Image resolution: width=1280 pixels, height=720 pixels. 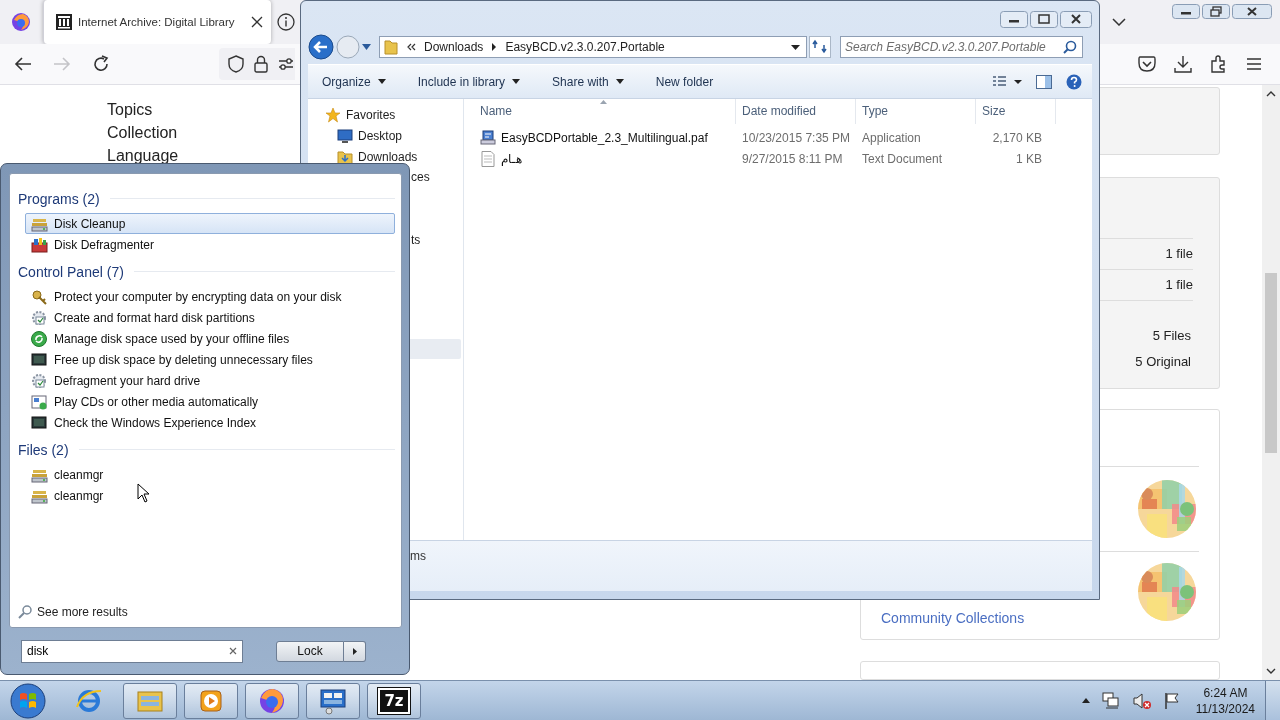 What do you see at coordinates (210, 317) in the screenshot?
I see `result-item: Create and format hard disk partitions` at bounding box center [210, 317].